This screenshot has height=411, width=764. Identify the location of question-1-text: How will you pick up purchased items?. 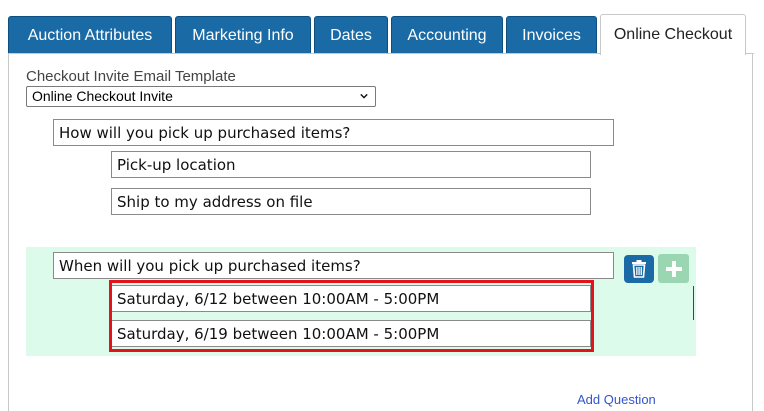
(205, 132).